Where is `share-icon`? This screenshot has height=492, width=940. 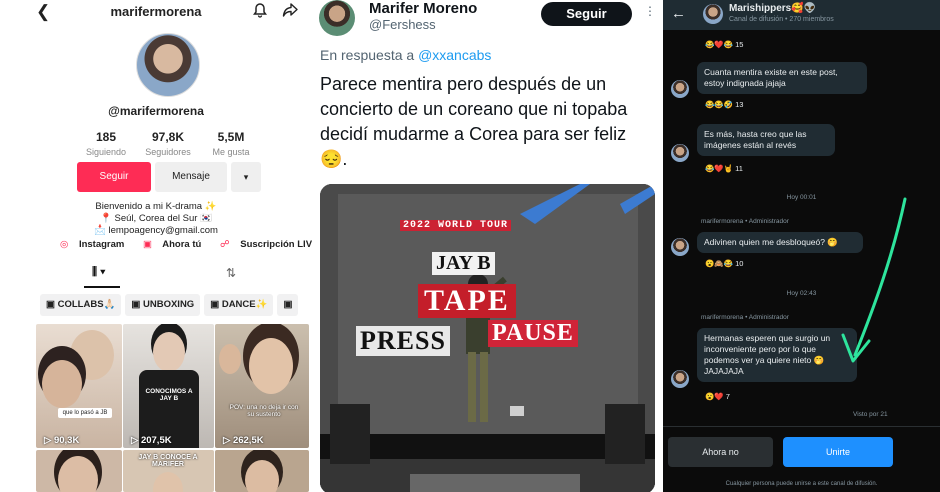
share-icon is located at coordinates (290, 12).